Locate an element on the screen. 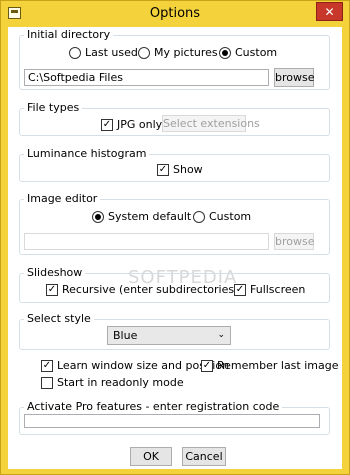 The width and height of the screenshot is (350, 475). radio-custom-editor: Custom is located at coordinates (222, 217).